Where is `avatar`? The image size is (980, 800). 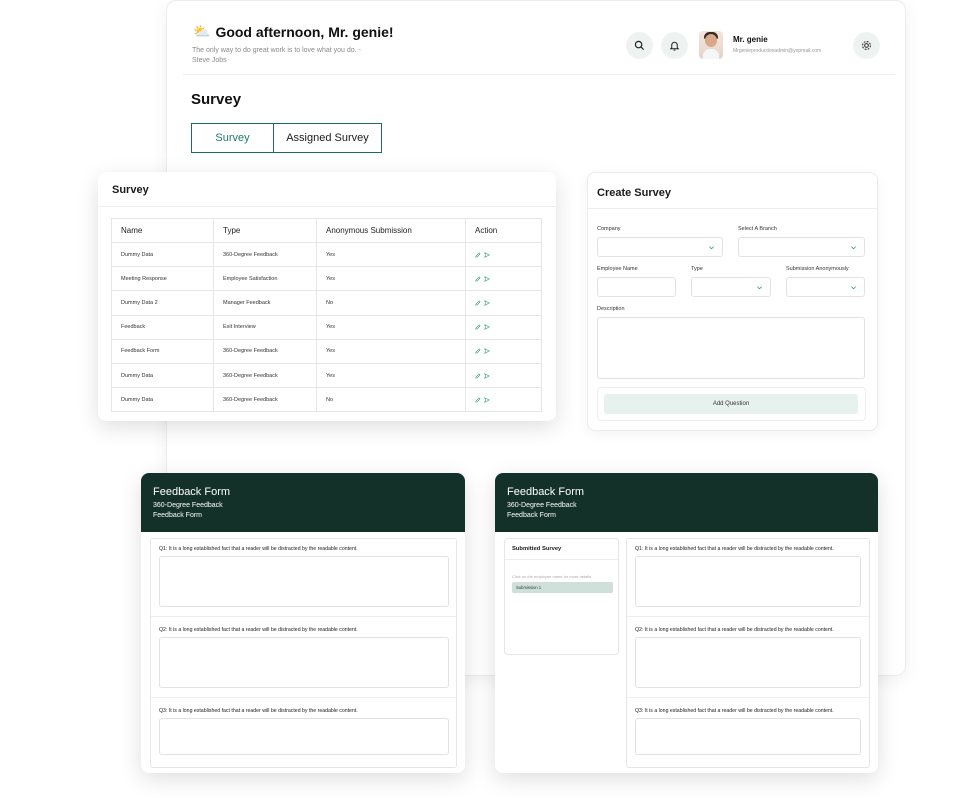
avatar is located at coordinates (711, 45).